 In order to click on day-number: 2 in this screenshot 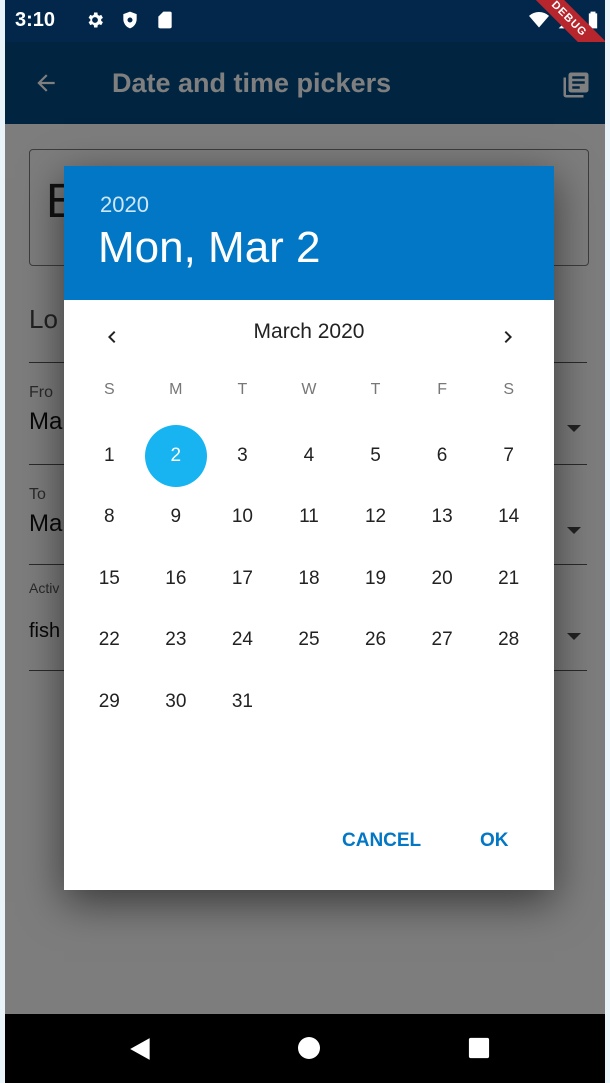, I will do `click(175, 455)`.